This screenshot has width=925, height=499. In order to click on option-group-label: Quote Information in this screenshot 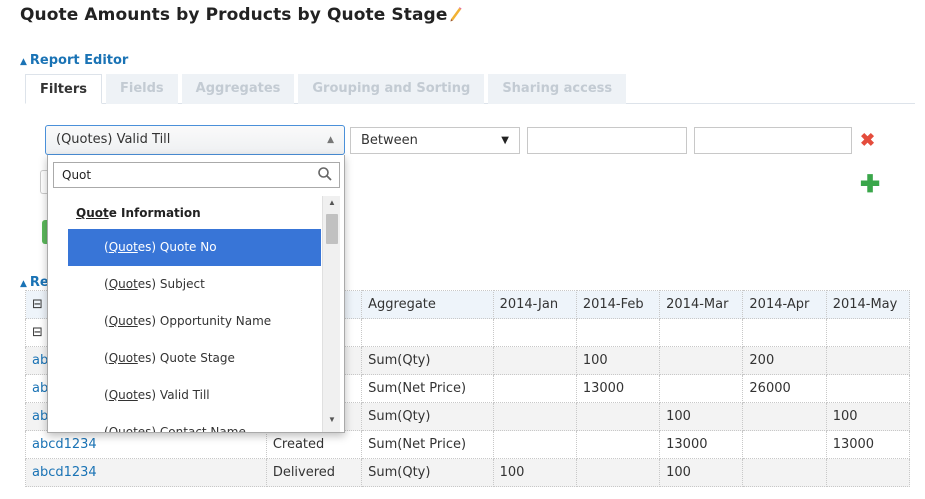, I will do `click(184, 213)`.